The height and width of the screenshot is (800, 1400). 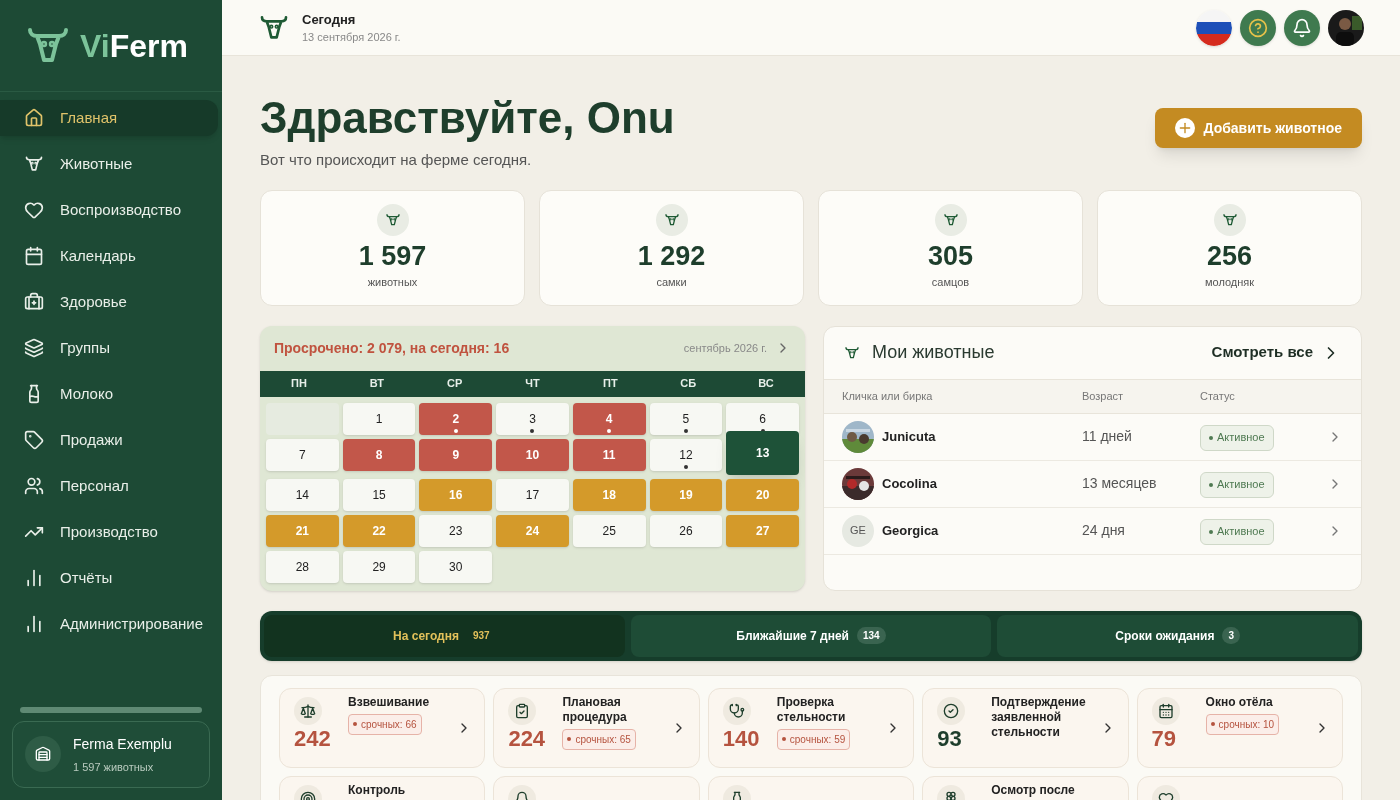 What do you see at coordinates (302, 566) in the screenshot?
I see `calendar-day: 28` at bounding box center [302, 566].